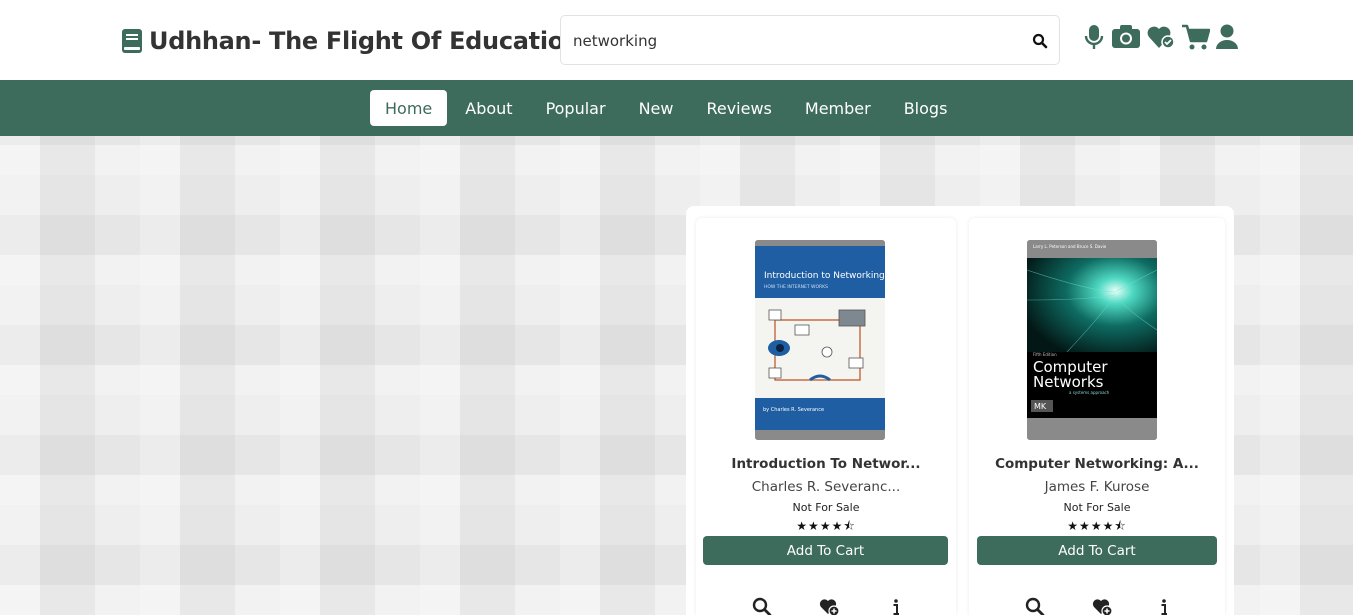  I want to click on header-icons, so click(1161, 37).